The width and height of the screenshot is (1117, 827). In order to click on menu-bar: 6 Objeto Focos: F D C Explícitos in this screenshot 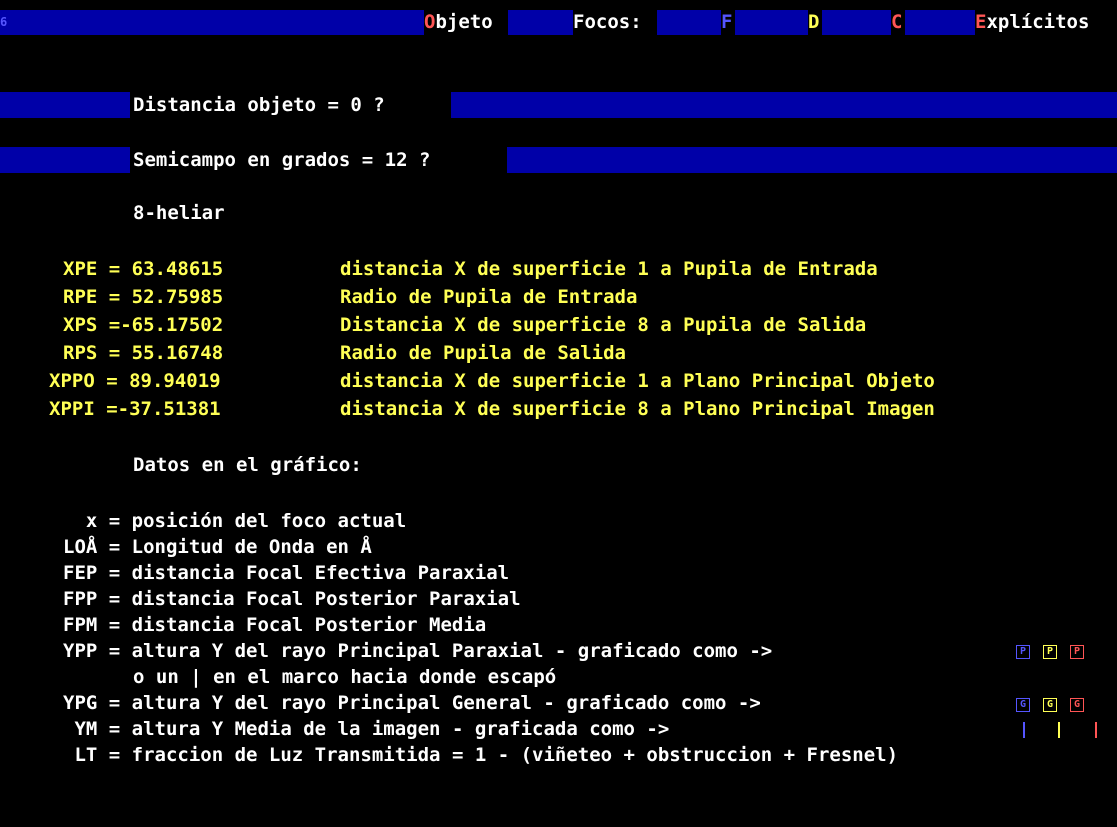, I will do `click(558, 22)`.